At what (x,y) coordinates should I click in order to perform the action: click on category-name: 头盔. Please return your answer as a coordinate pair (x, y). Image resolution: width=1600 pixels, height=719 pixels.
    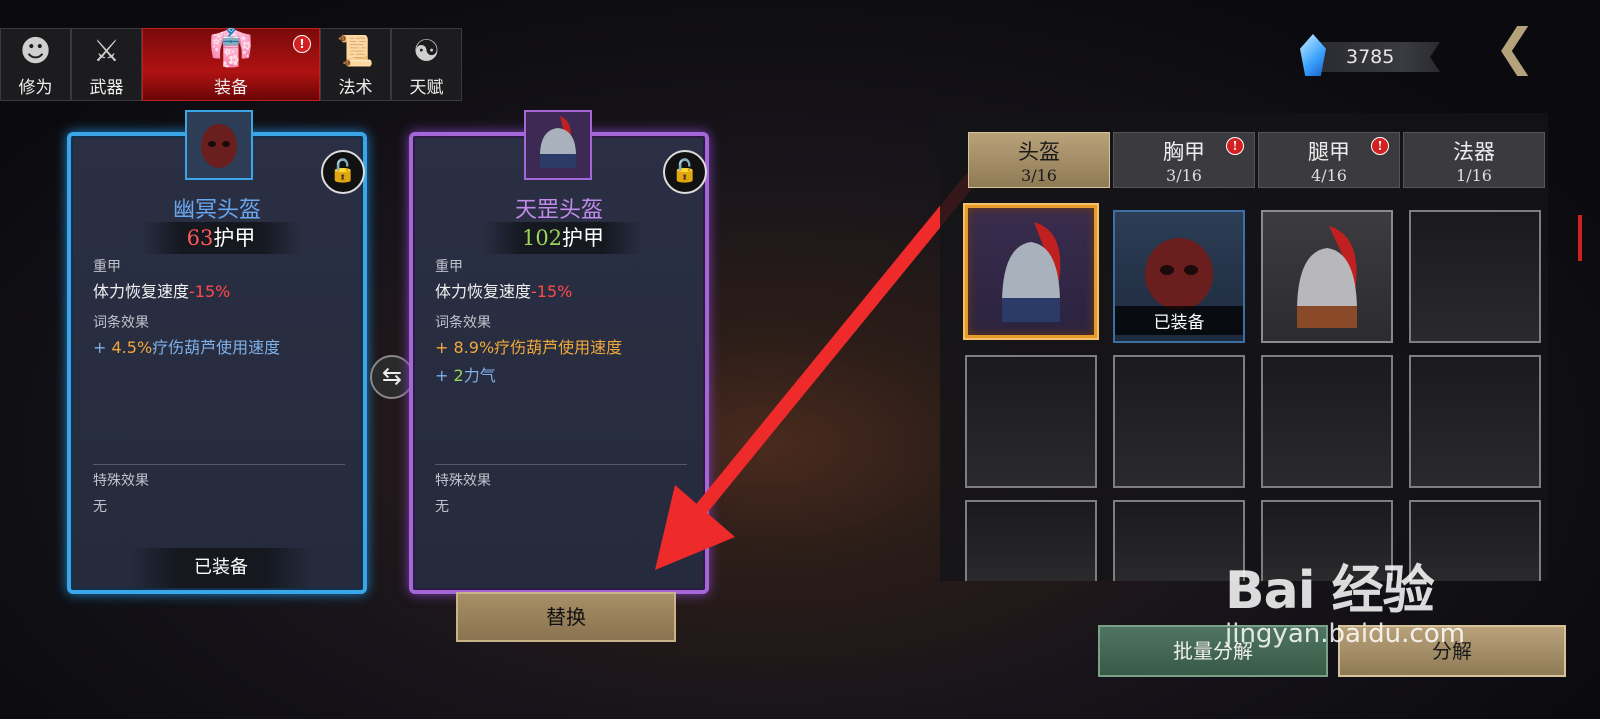
    Looking at the image, I should click on (1039, 152).